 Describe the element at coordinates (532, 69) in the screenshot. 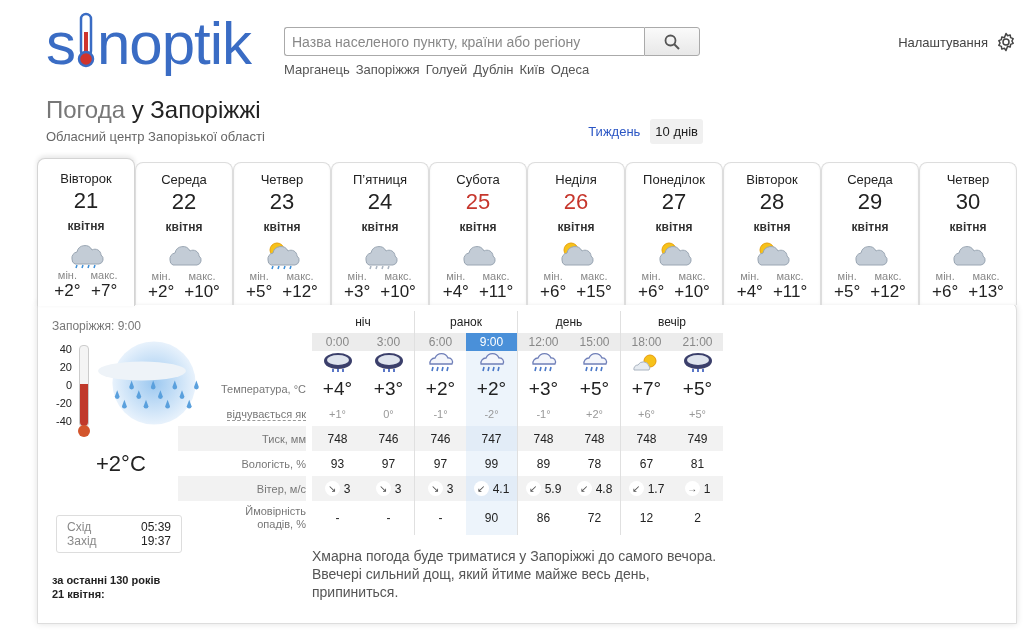

I see `city-link: Київ` at that location.